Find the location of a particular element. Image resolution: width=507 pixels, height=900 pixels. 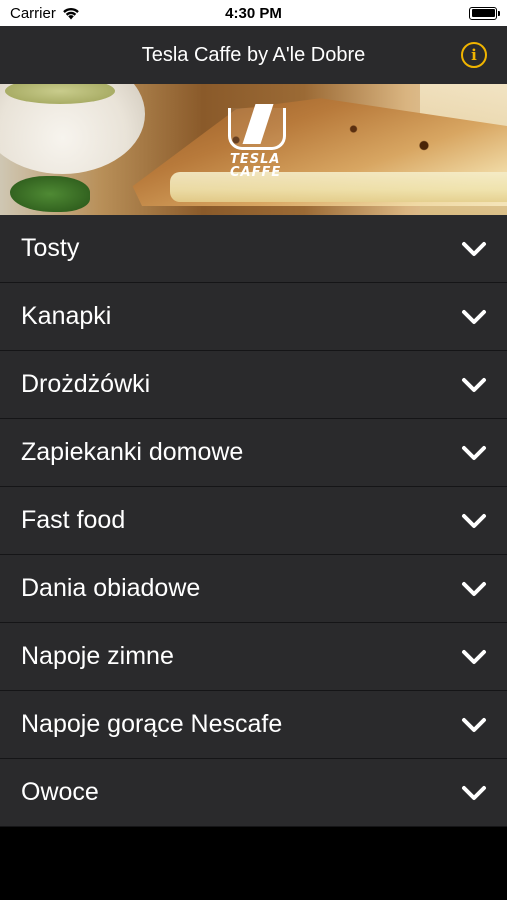

page-title: Tesla Caffe by A'le Dobre is located at coordinates (253, 54).